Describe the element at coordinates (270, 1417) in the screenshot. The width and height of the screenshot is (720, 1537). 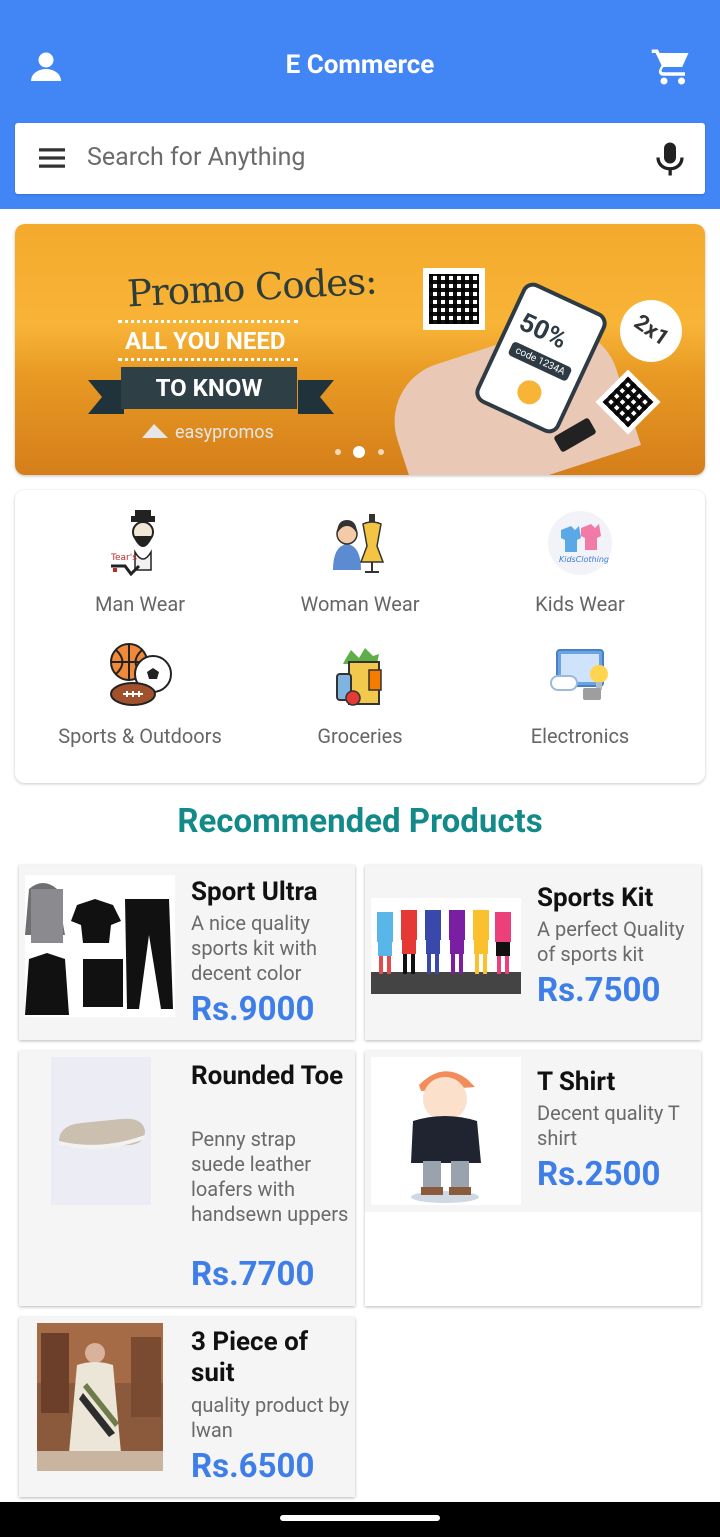
I see `product-description: quality product by lwan` at that location.